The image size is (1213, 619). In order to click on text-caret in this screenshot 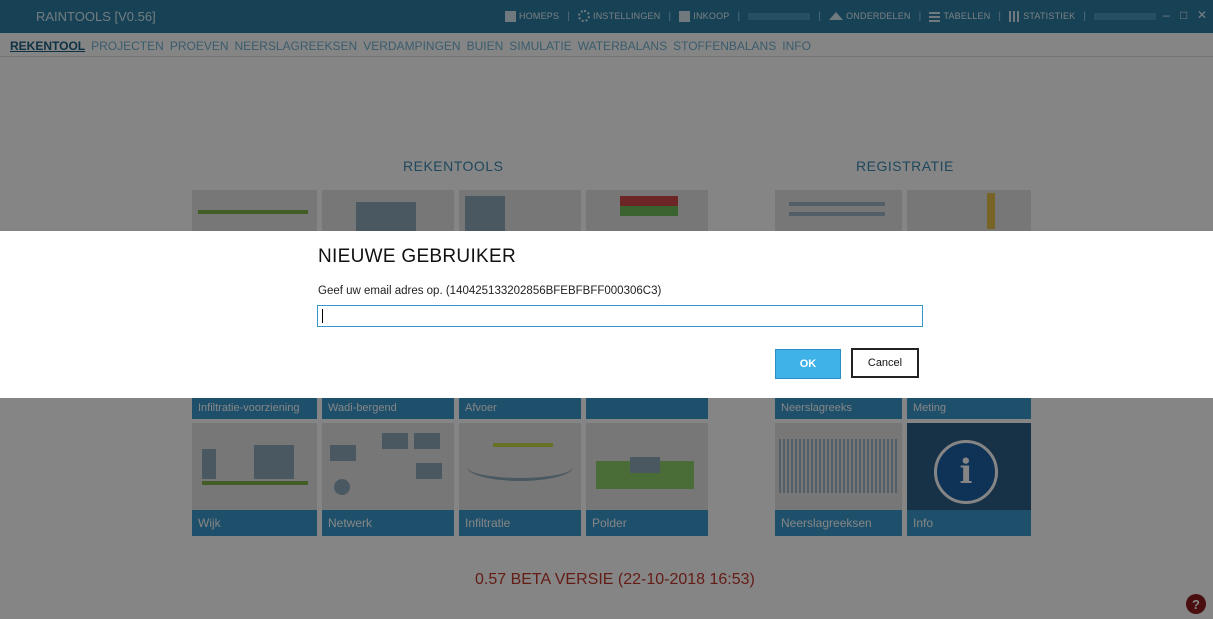, I will do `click(322, 316)`.